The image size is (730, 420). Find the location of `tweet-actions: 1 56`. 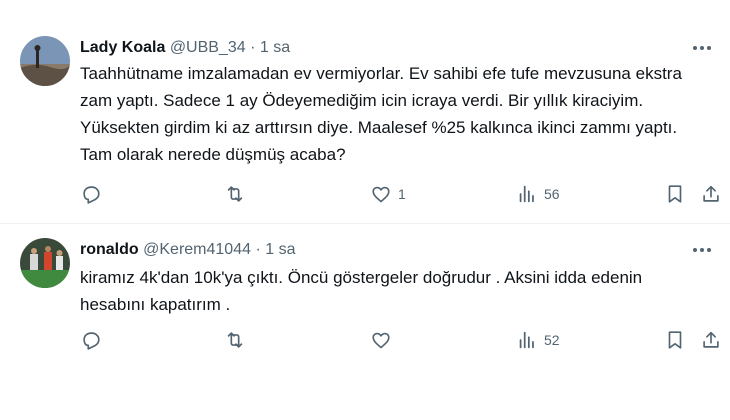

tweet-actions: 1 56 is located at coordinates (405, 194).